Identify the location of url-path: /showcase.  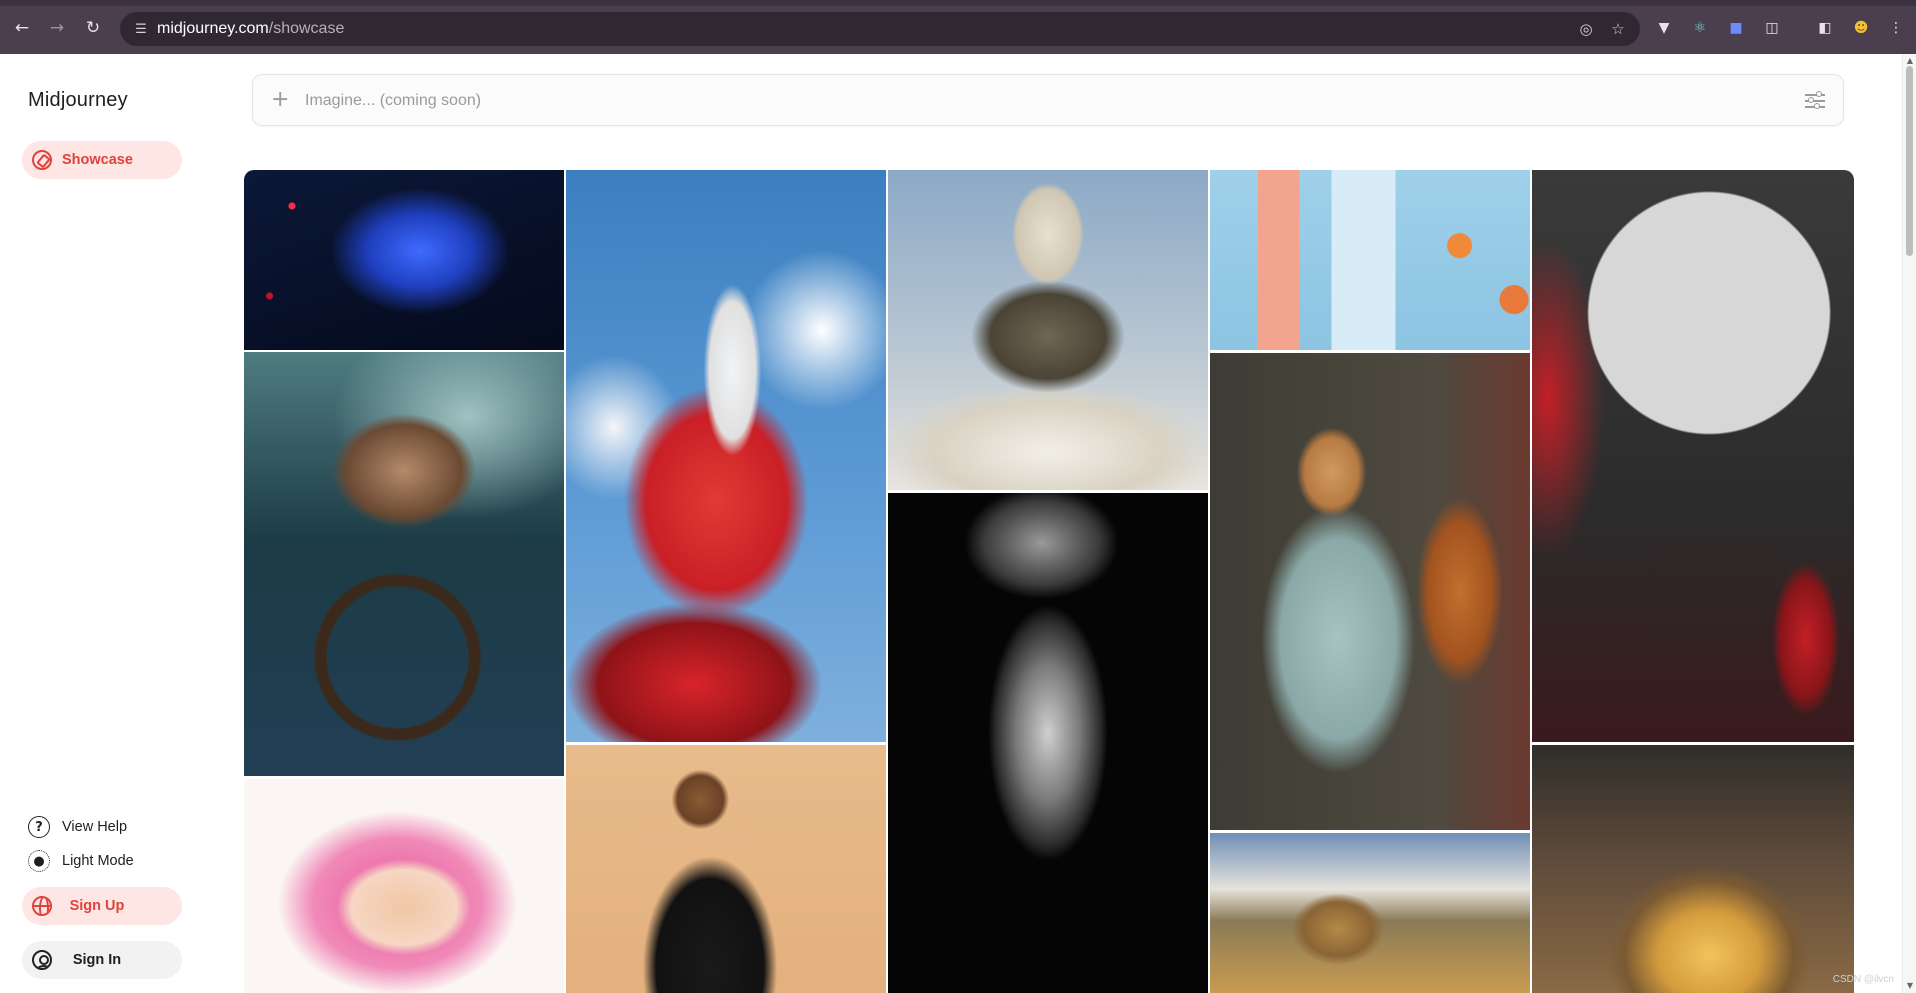
(306, 28).